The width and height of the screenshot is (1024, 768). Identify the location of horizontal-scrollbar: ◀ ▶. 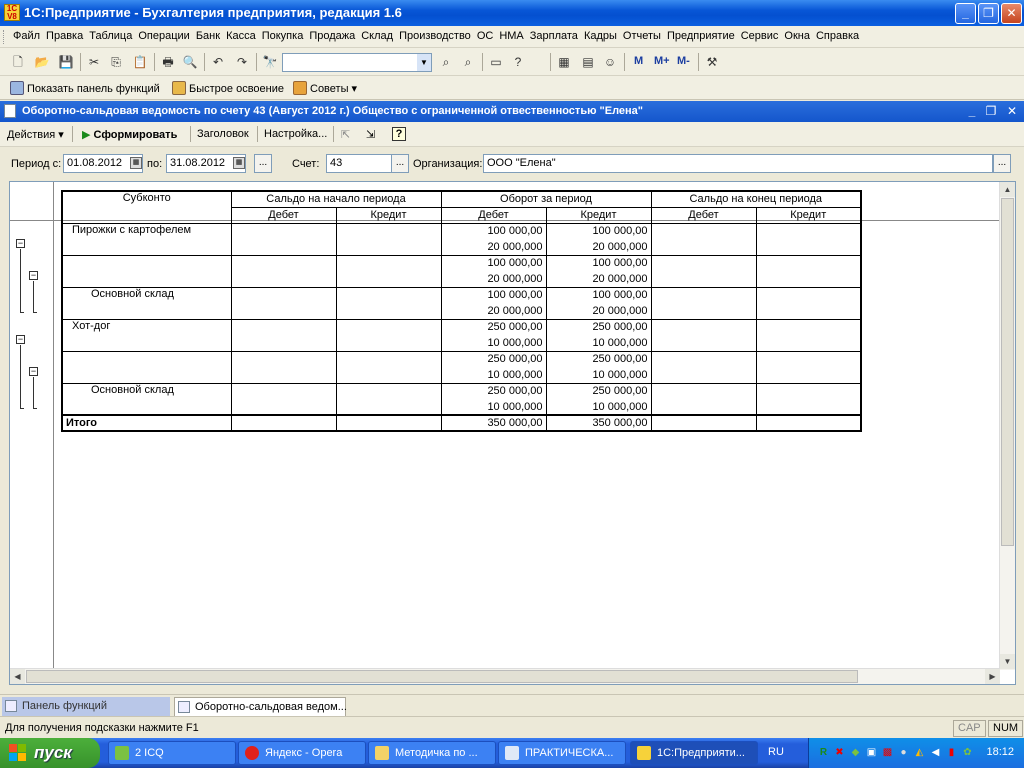
(505, 676).